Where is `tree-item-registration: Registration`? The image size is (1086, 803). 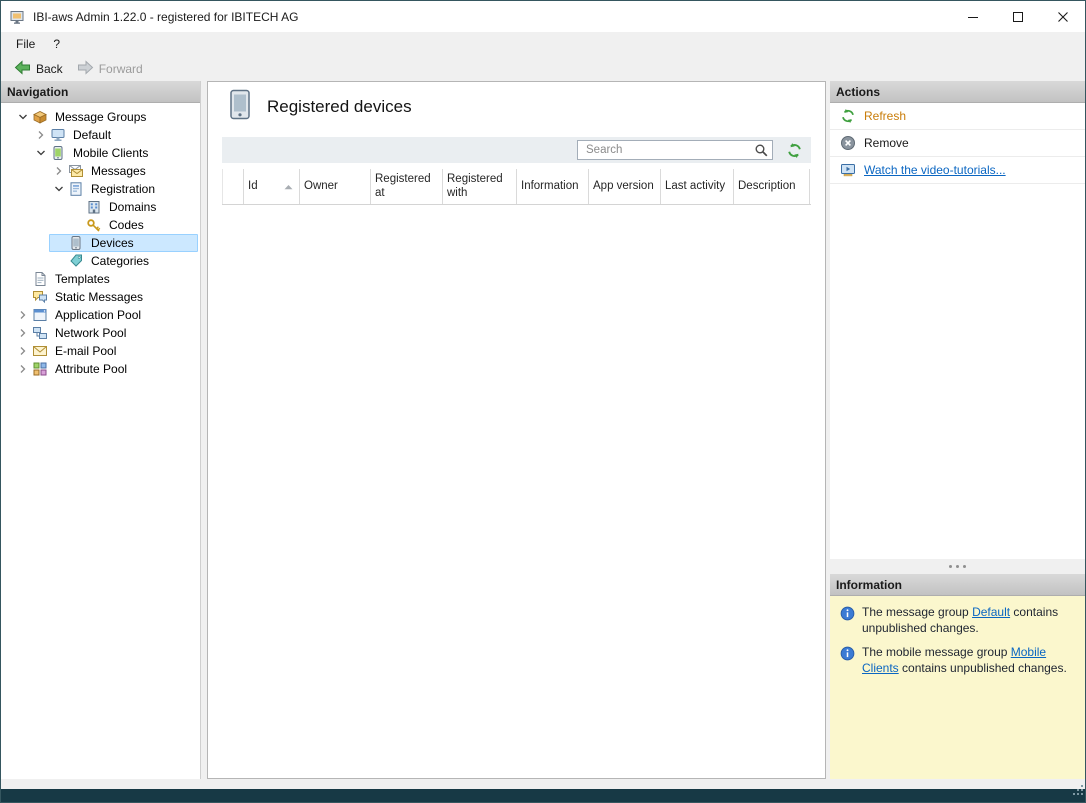 tree-item-registration: Registration is located at coordinates (100, 189).